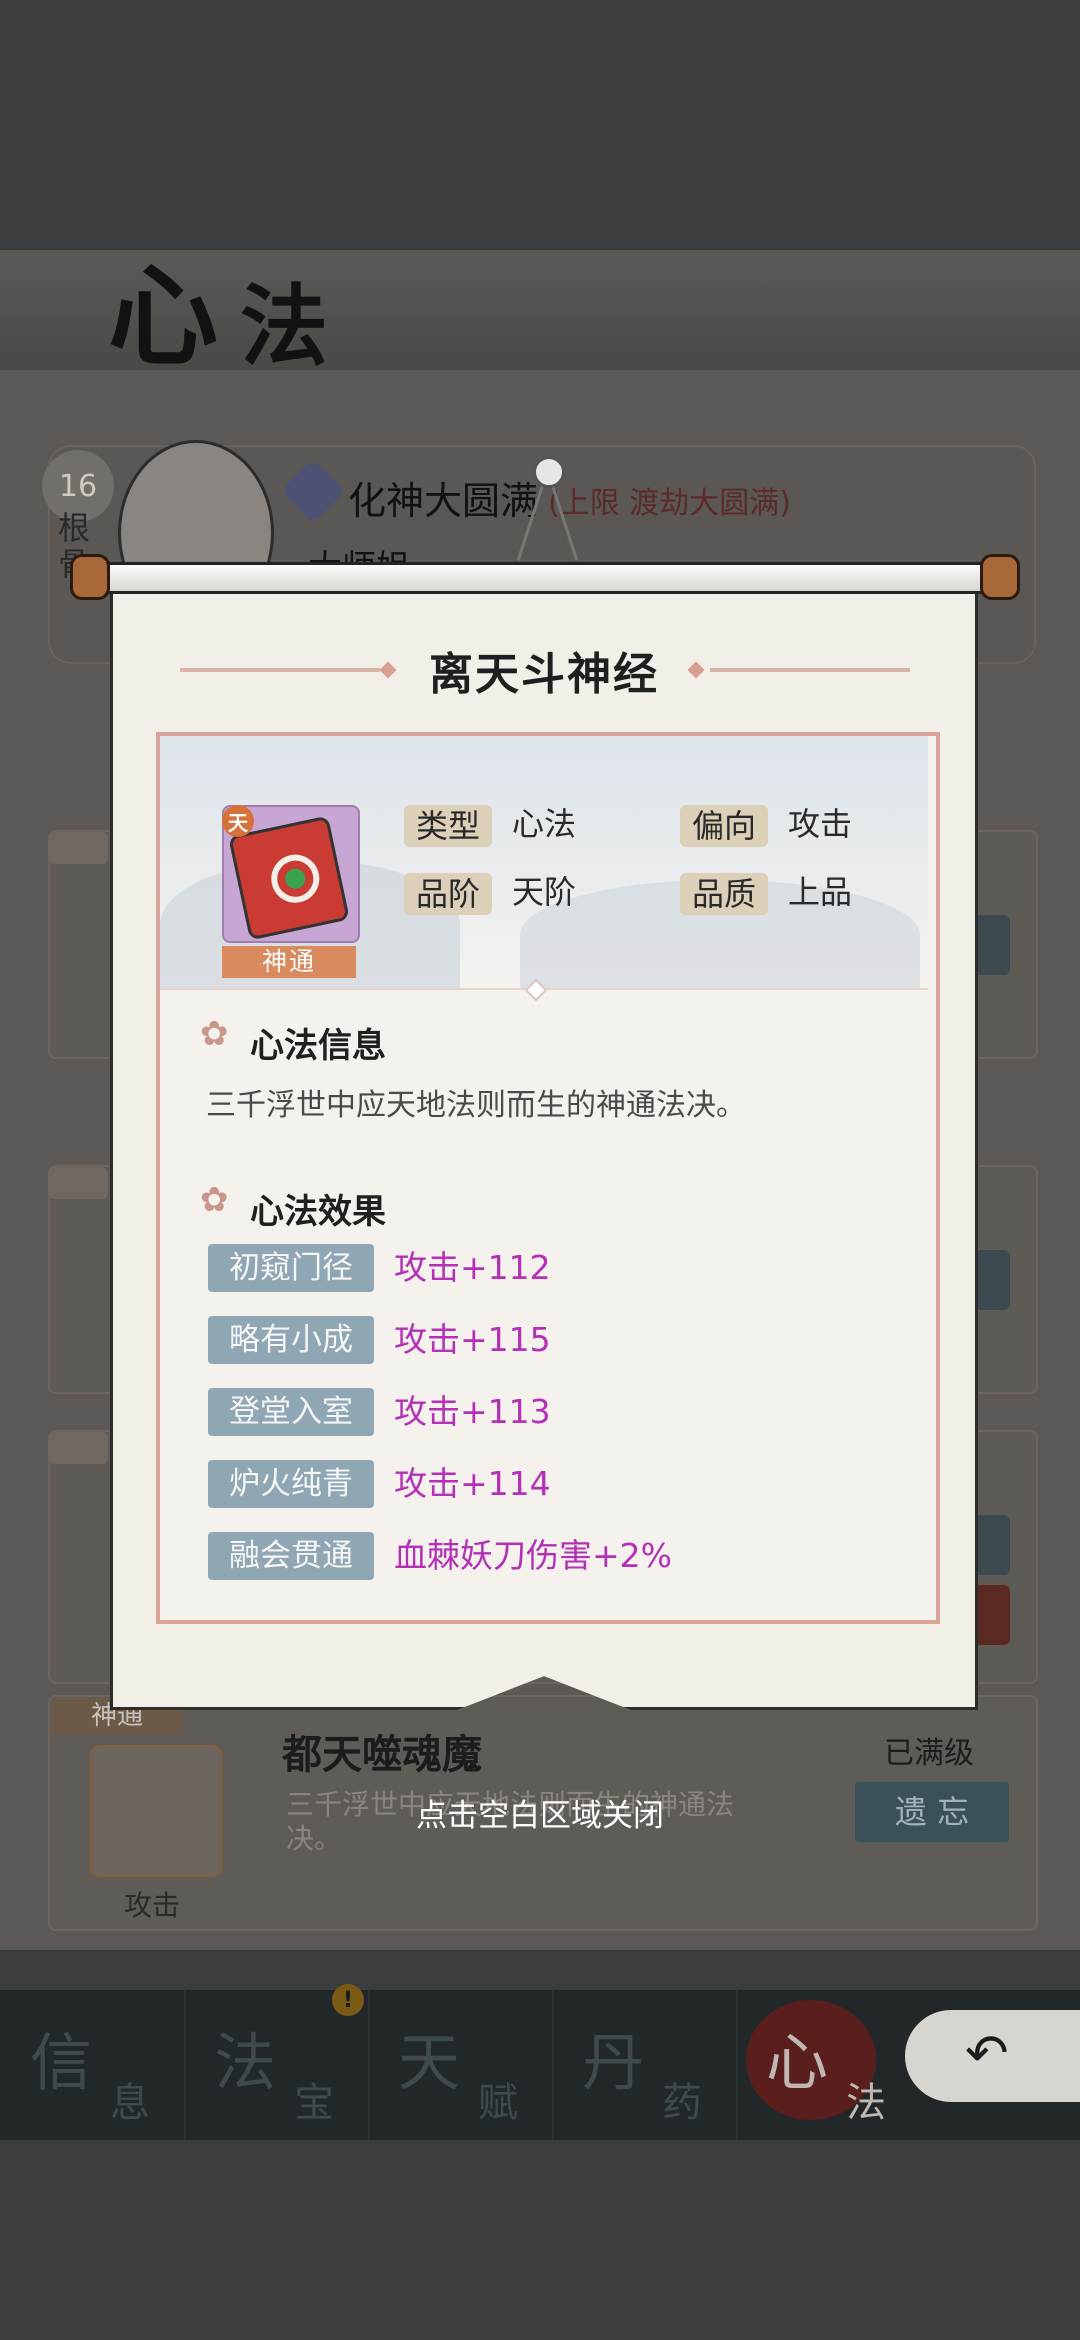  I want to click on nav-tab-subchar: 药, so click(682, 2103).